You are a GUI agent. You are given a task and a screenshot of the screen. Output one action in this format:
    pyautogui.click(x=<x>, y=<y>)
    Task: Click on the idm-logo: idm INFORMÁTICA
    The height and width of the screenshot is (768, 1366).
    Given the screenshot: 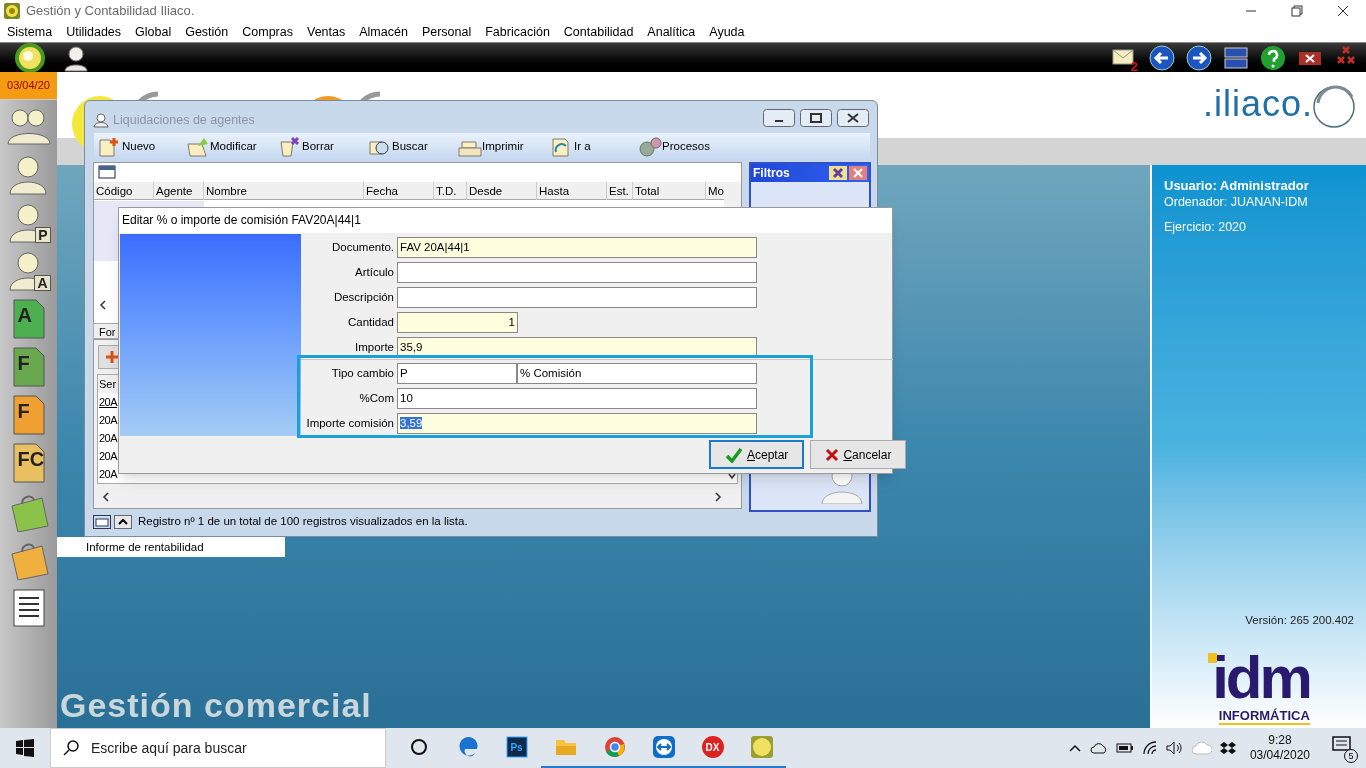 What is the action you would take?
    pyautogui.click(x=1259, y=686)
    